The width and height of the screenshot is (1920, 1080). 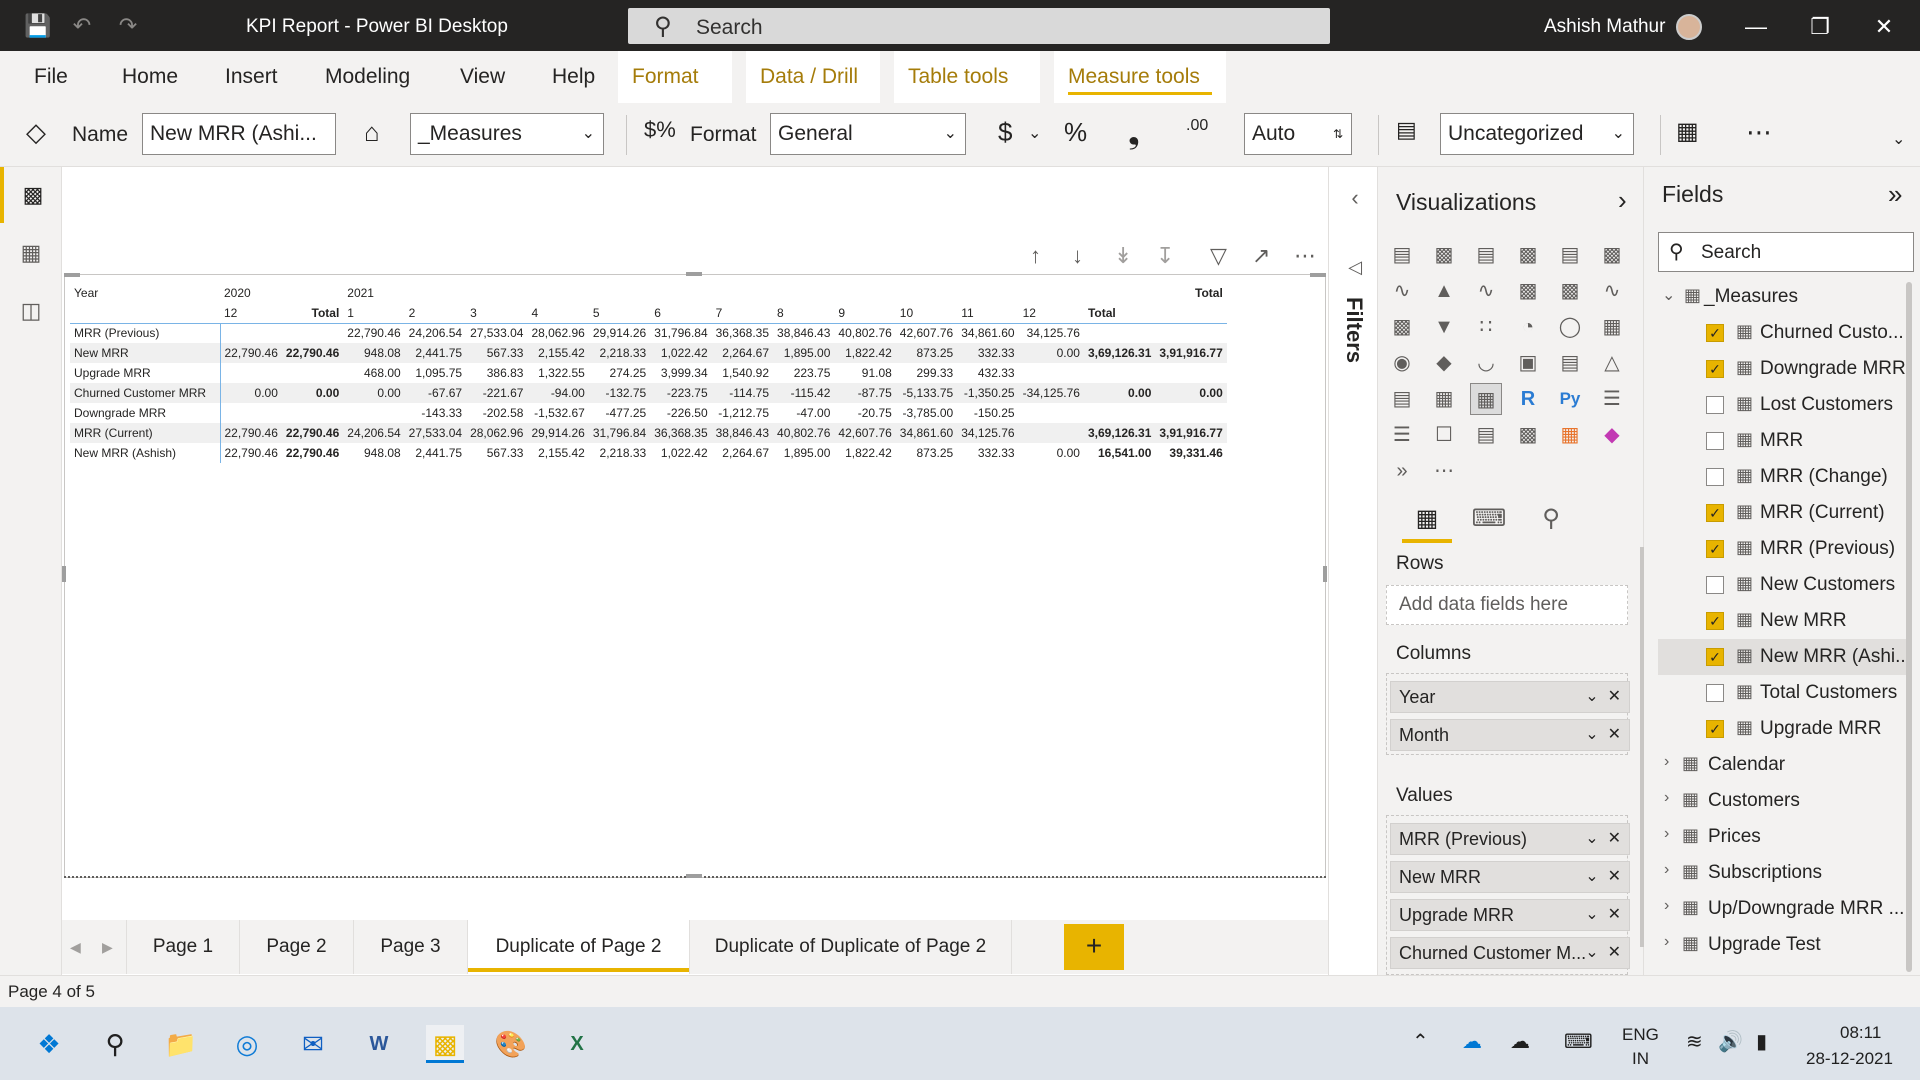 I want to click on remove-chevron-icons: ⌄ ✕, so click(x=1603, y=735).